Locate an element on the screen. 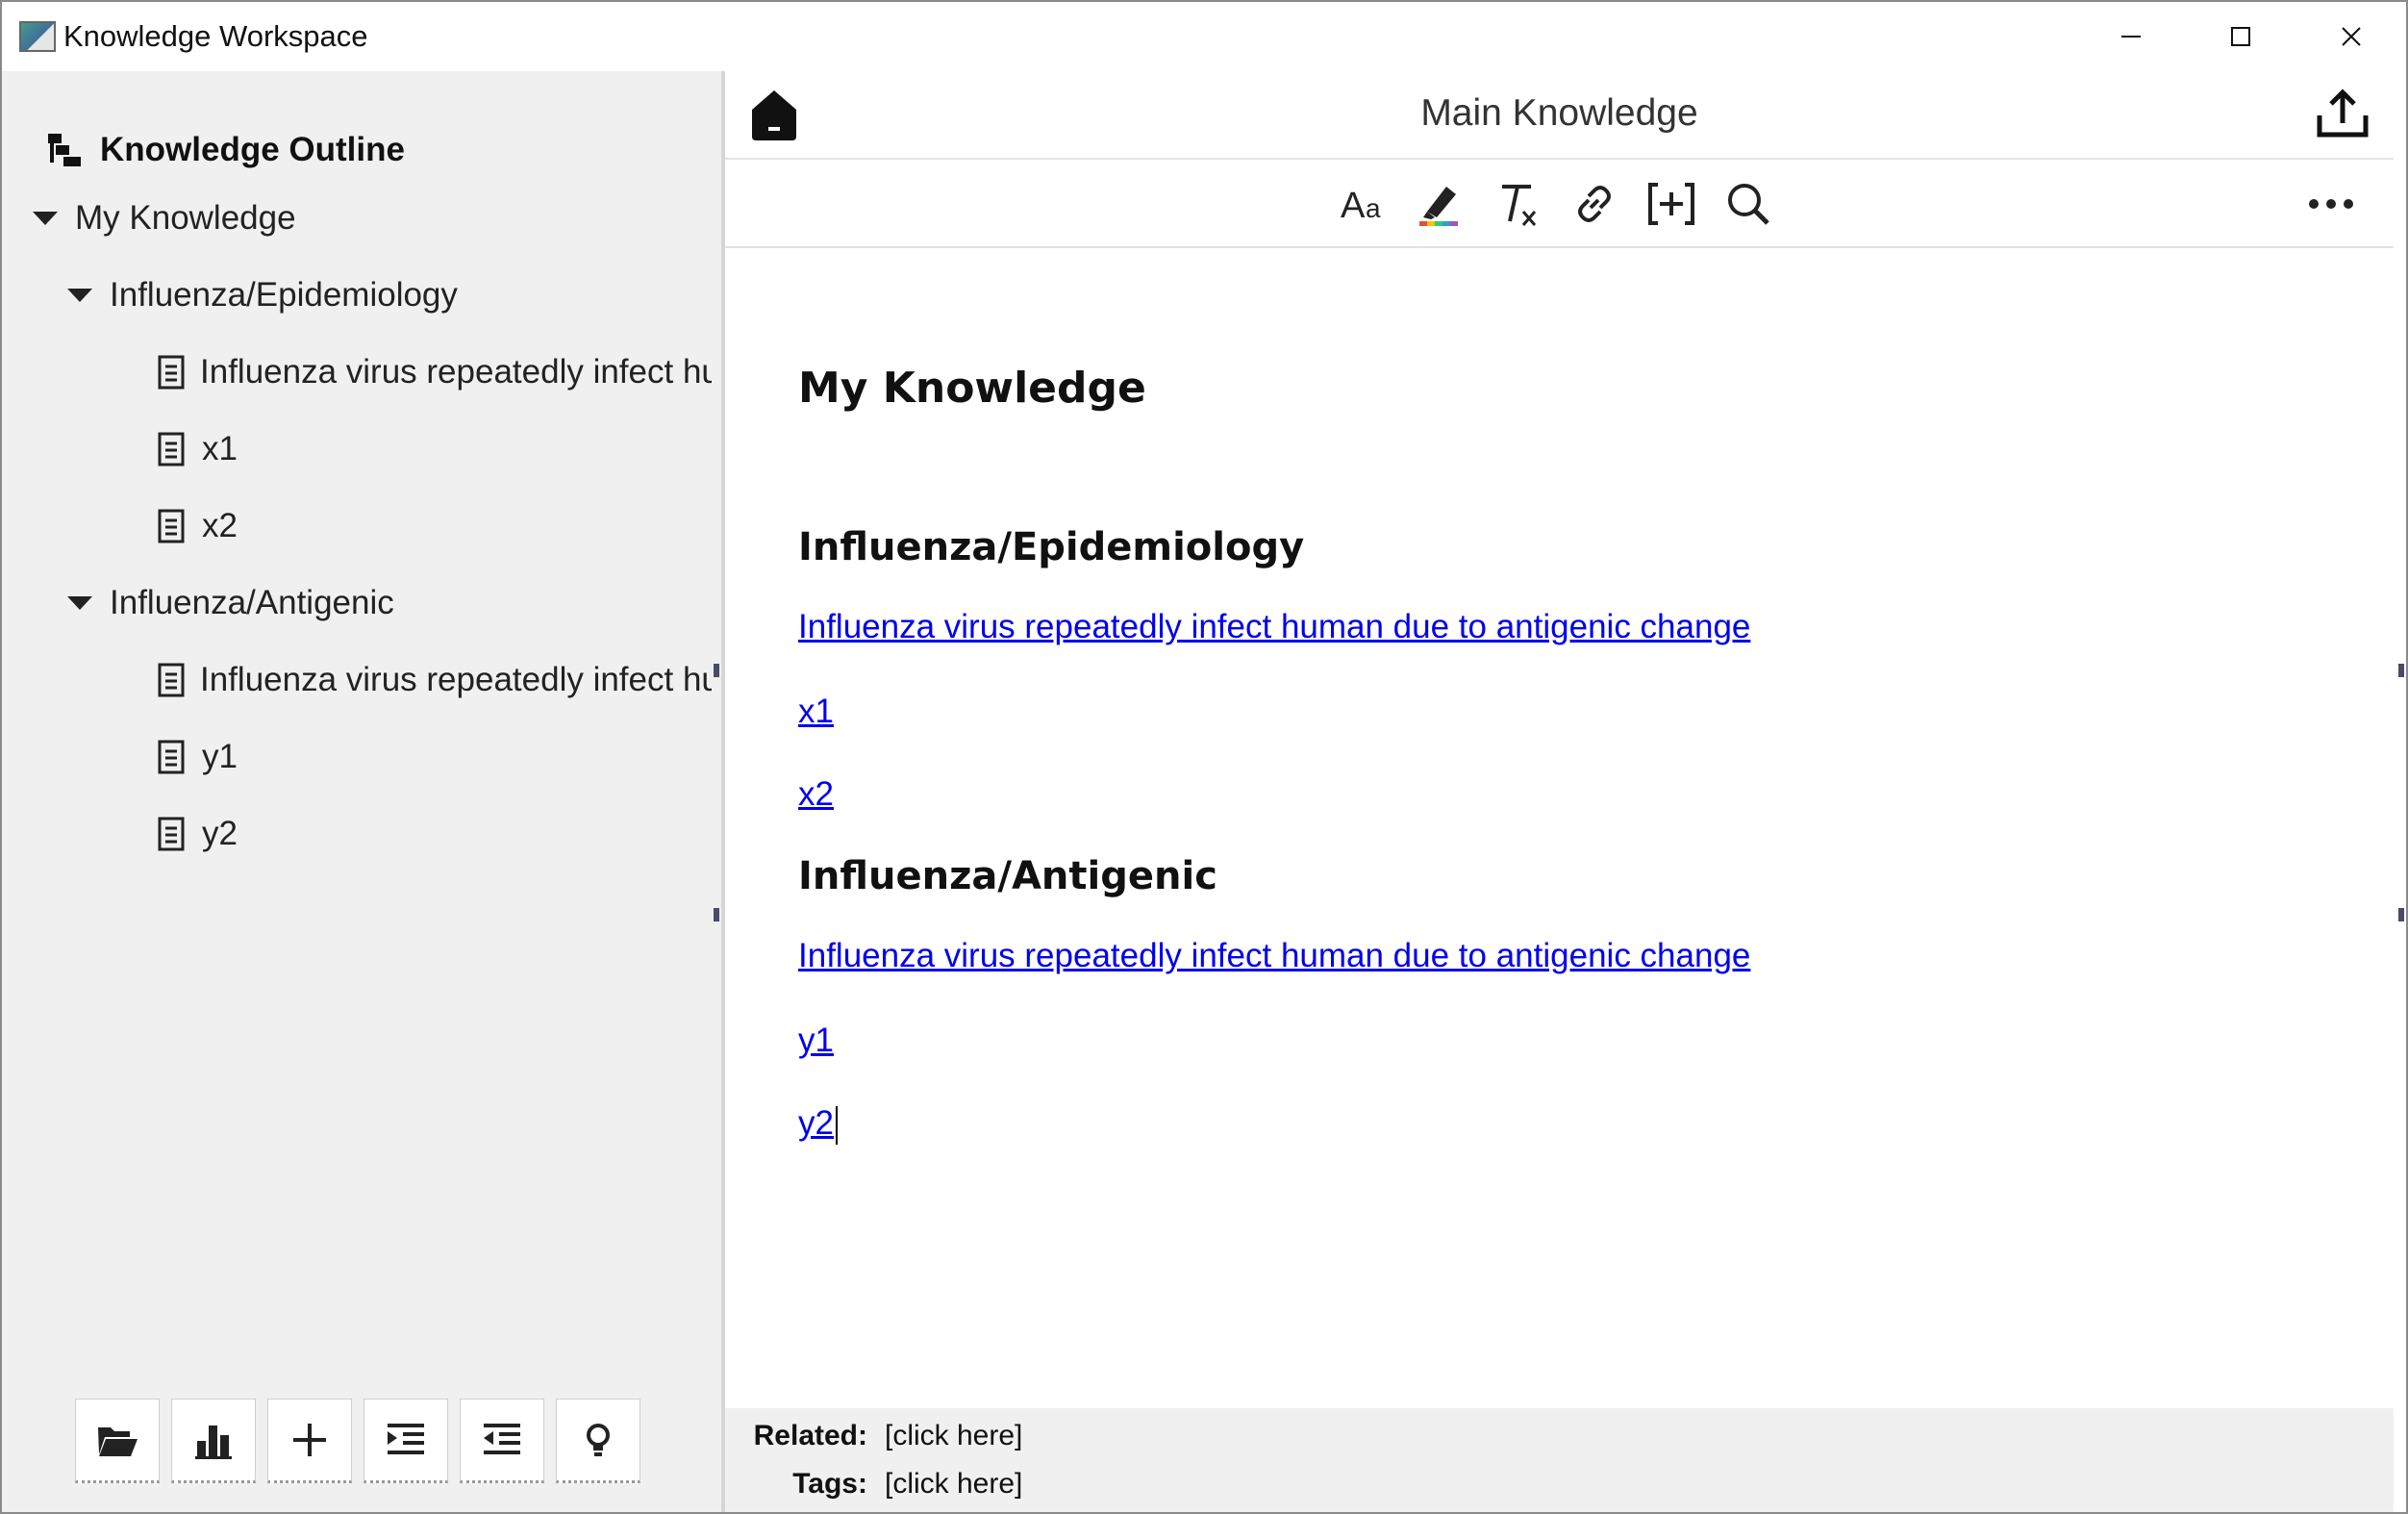 This screenshot has height=1514, width=2408. splitter-handle-bottom is located at coordinates (716, 914).